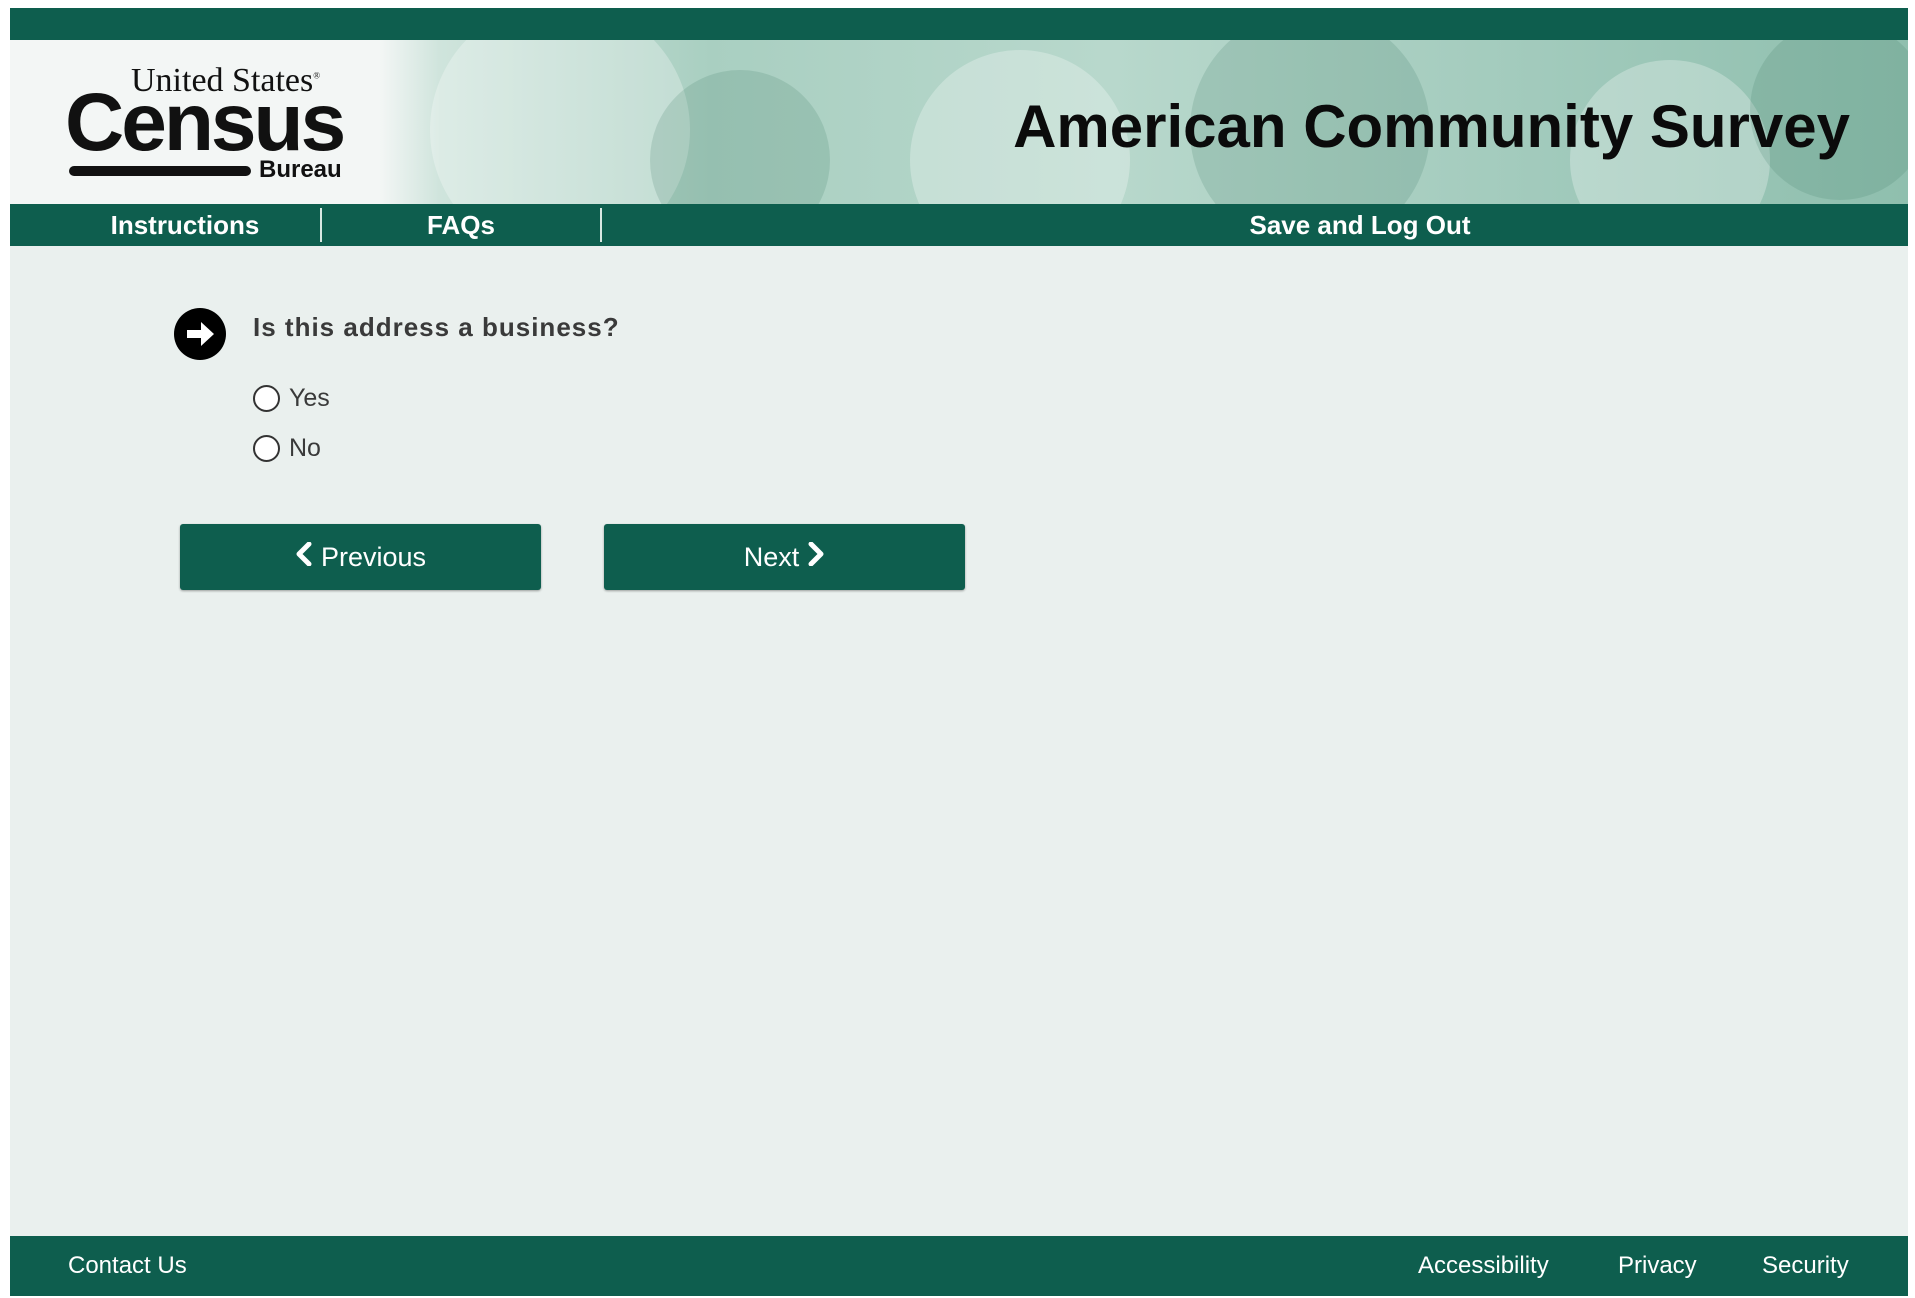  I want to click on option-no: No, so click(287, 448).